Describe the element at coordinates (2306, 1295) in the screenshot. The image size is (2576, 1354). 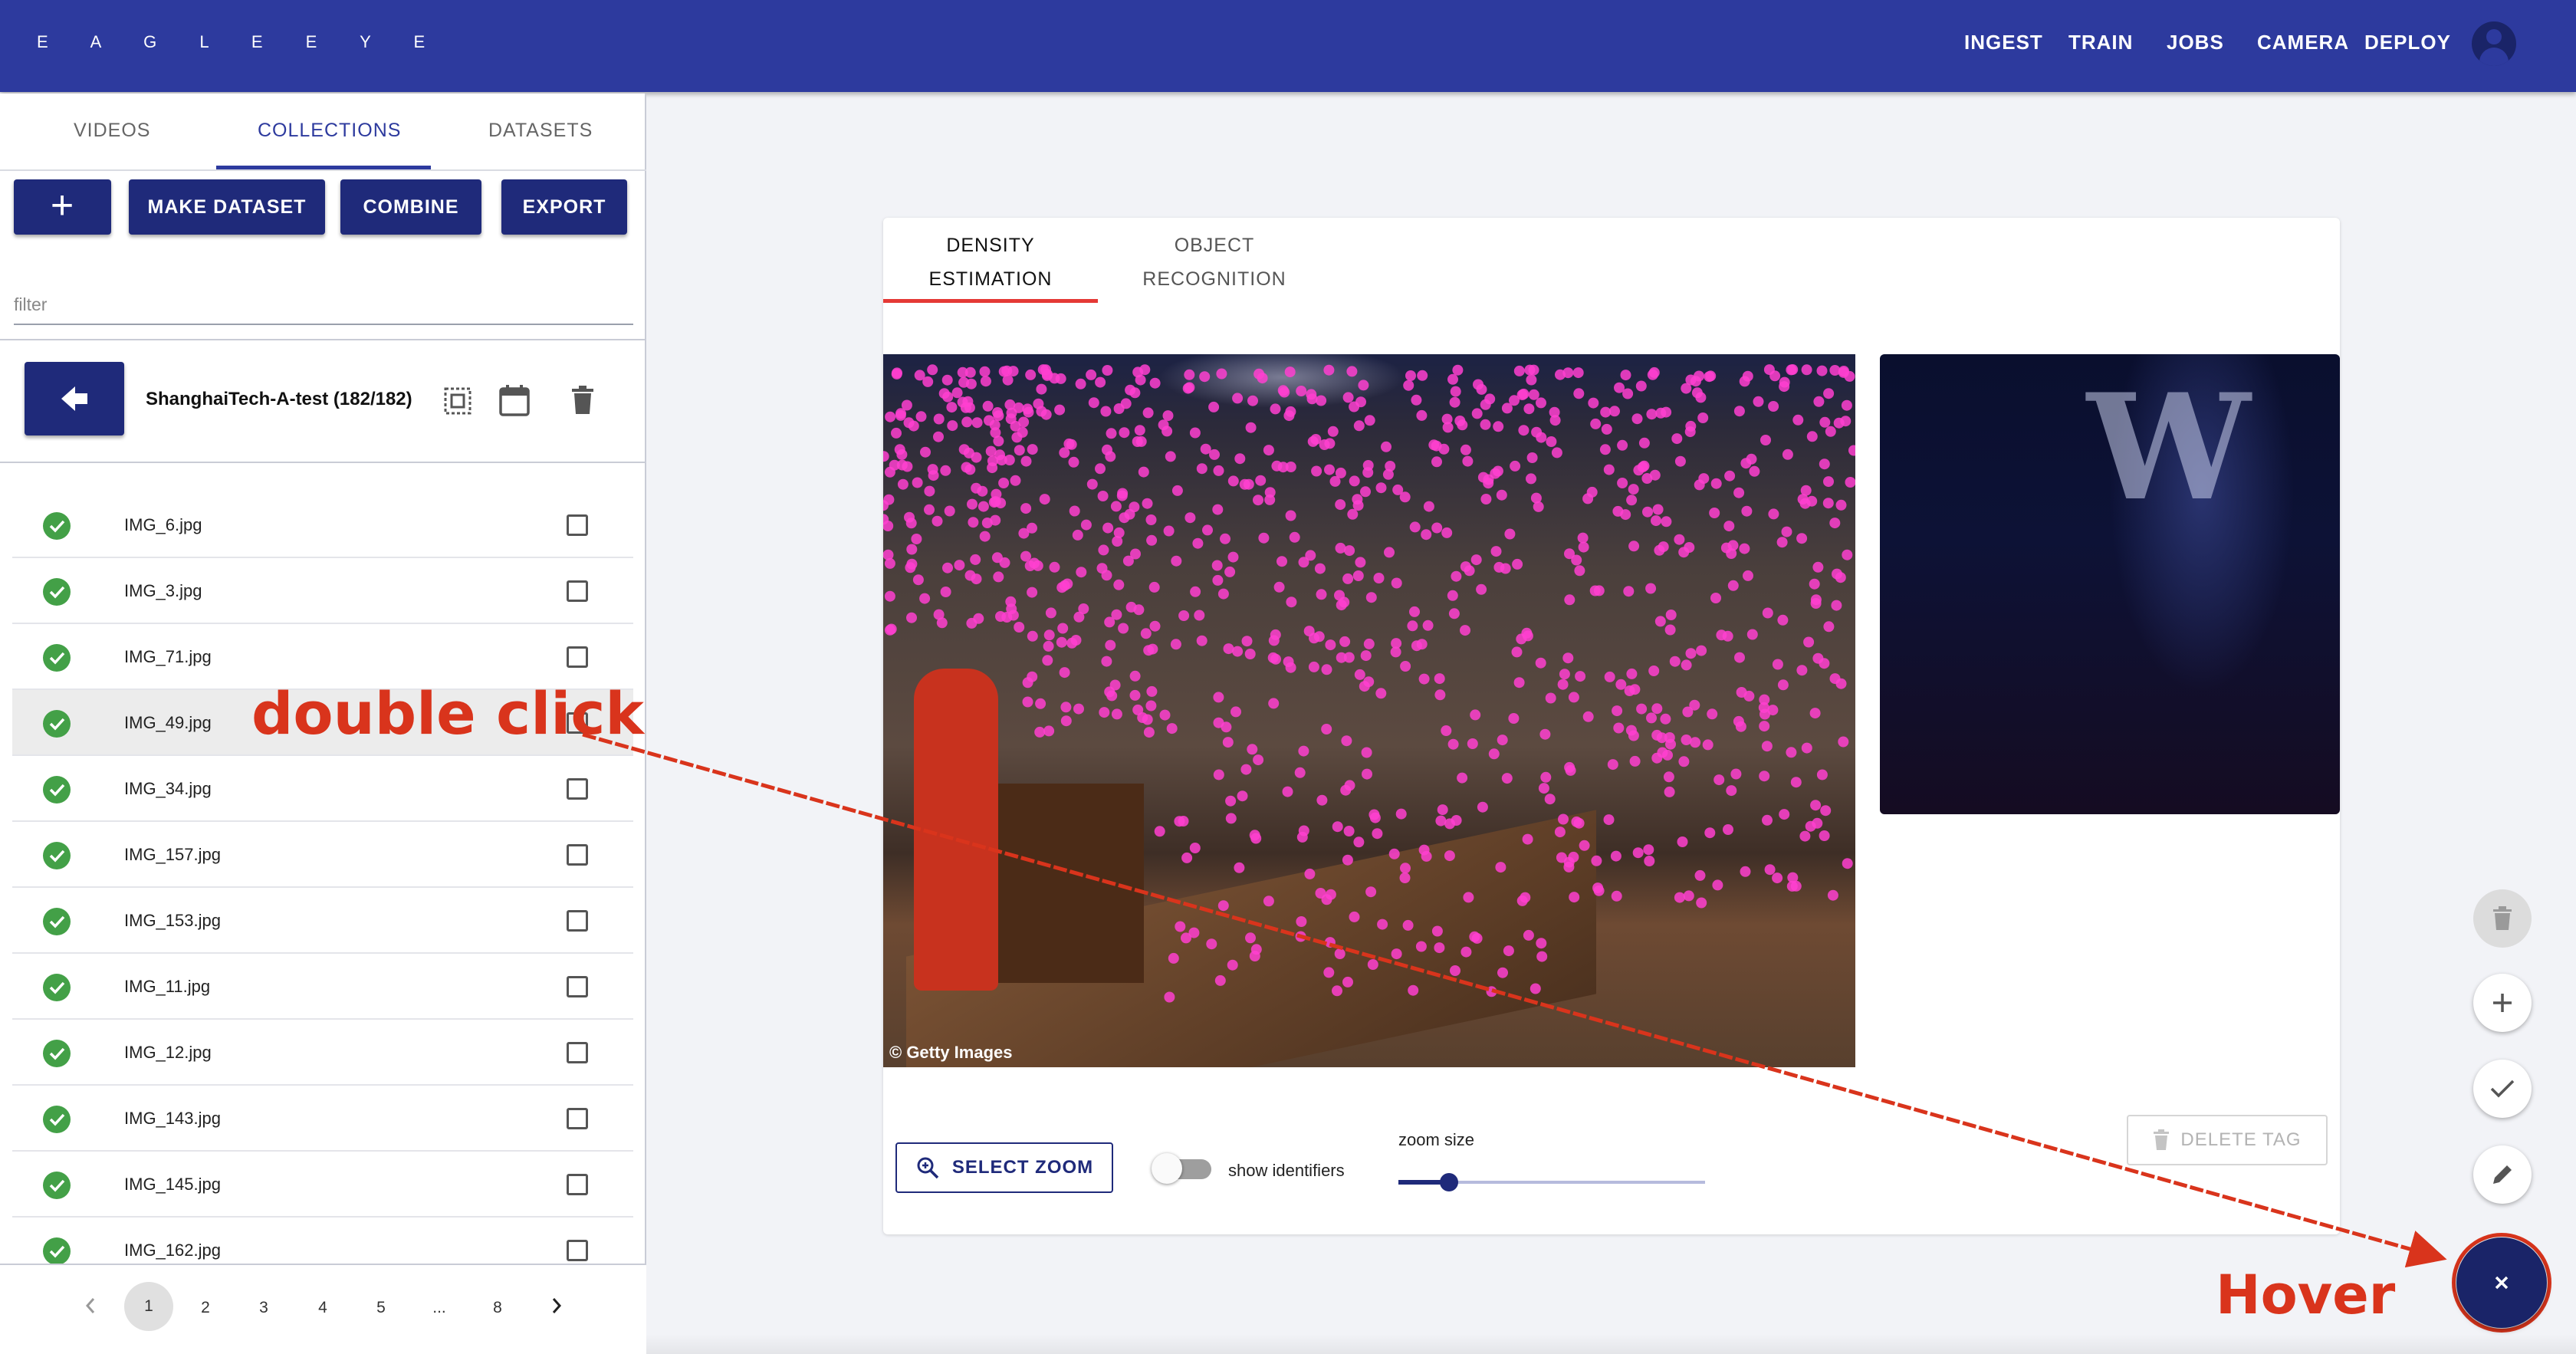
I see `hover-annotation: Hover` at that location.